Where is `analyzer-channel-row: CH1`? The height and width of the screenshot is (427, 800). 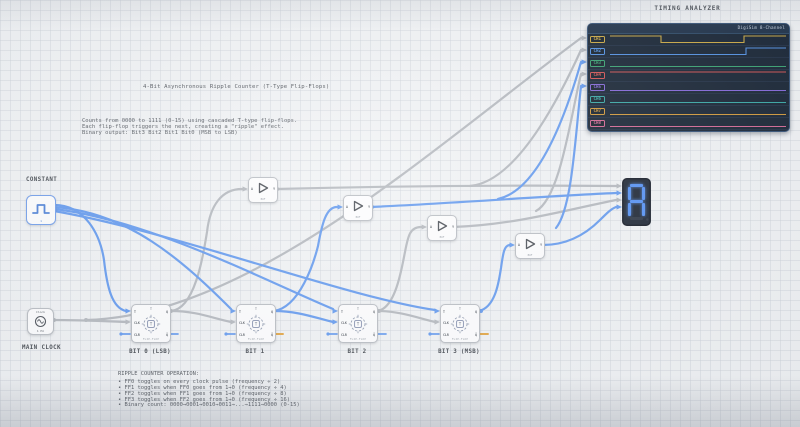 analyzer-channel-row: CH1 is located at coordinates (688, 40).